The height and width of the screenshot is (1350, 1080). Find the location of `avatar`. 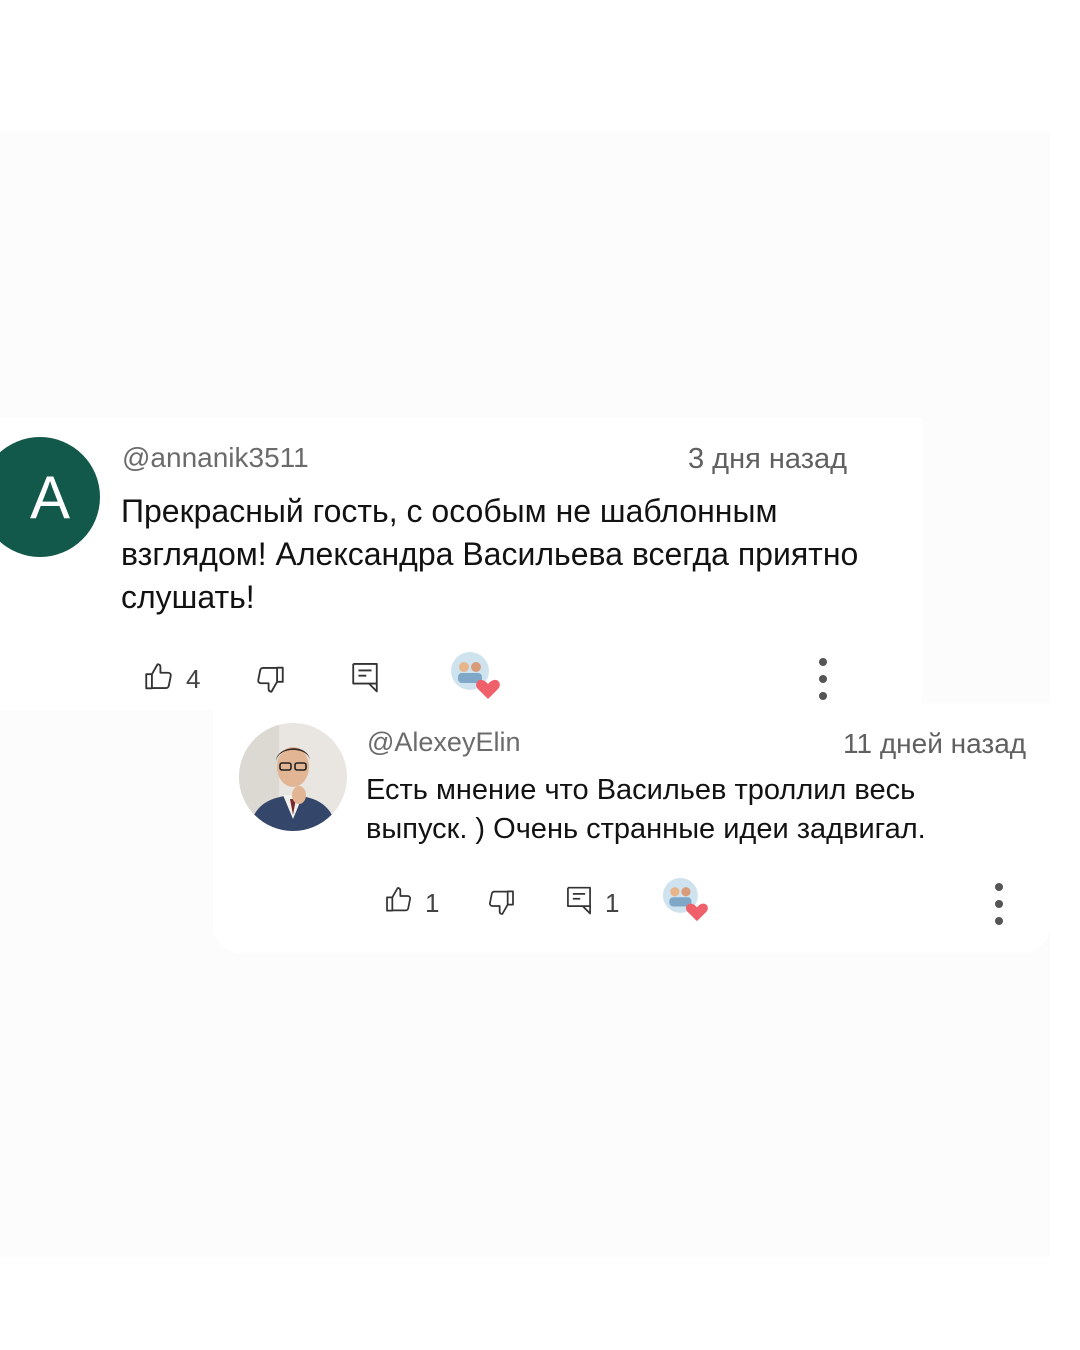

avatar is located at coordinates (293, 777).